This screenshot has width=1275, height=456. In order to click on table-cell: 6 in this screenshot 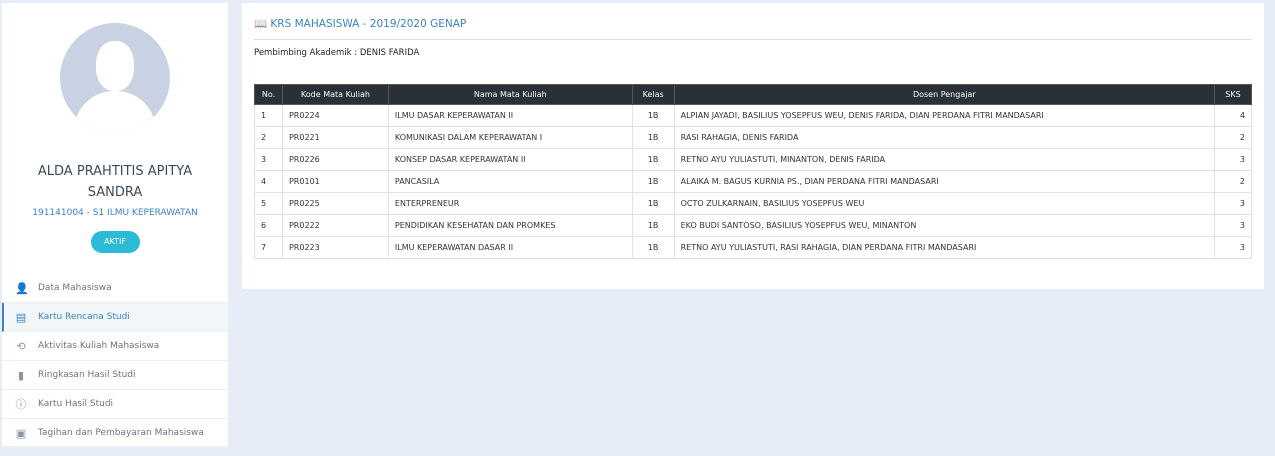, I will do `click(268, 225)`.